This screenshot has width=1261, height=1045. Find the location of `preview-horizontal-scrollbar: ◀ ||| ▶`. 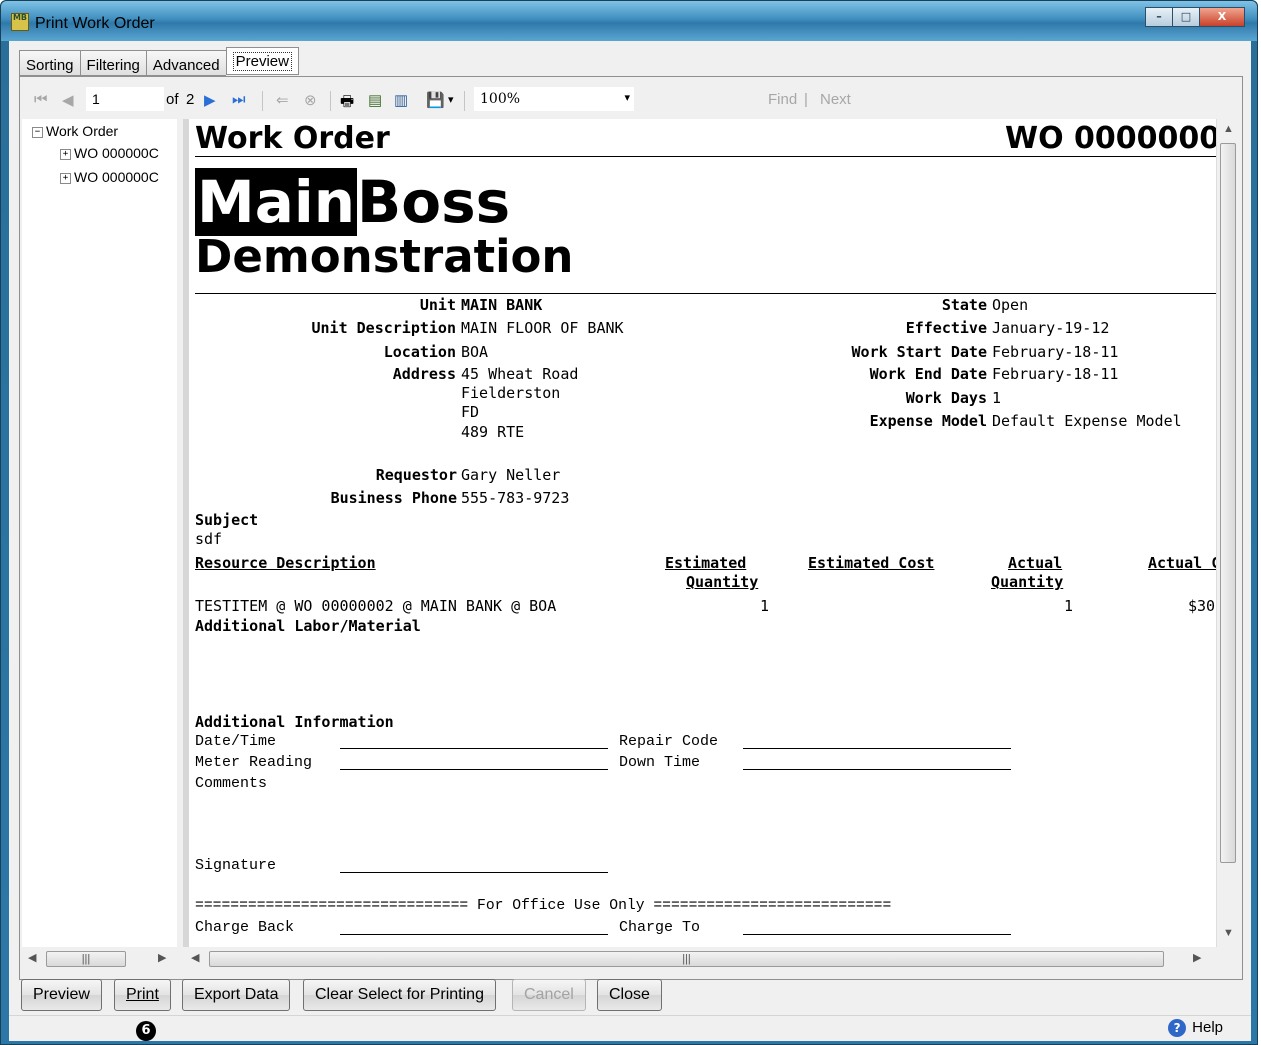

preview-horizontal-scrollbar: ◀ ||| ▶ is located at coordinates (699, 959).